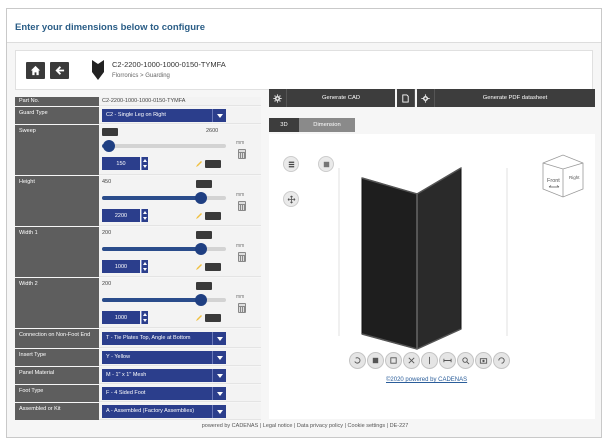 This screenshot has width=609, height=442. Describe the element at coordinates (148, 338) in the screenshot. I see `connection-value: T - Tie Plates Top, Angle at Bottom` at that location.